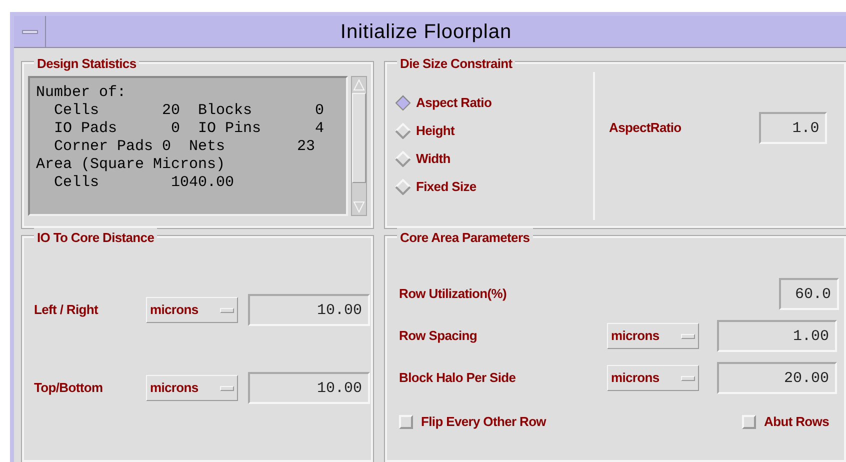 Image resolution: width=846 pixels, height=462 pixels. I want to click on minus-icon, so click(30, 32).